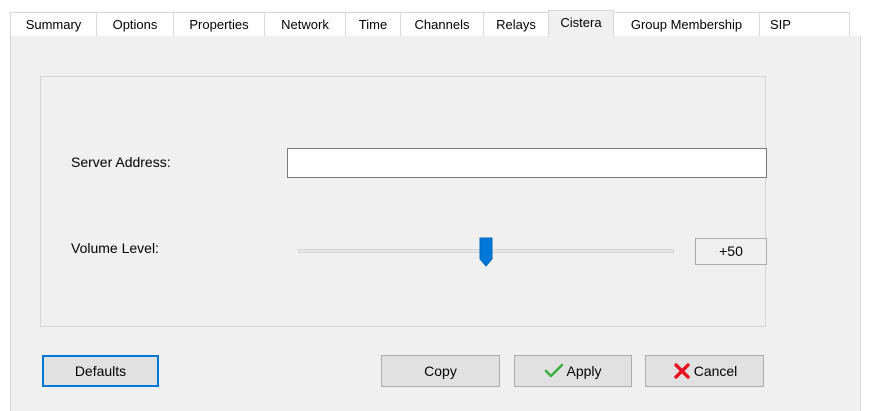  I want to click on defaults-button: Defaults, so click(100, 371).